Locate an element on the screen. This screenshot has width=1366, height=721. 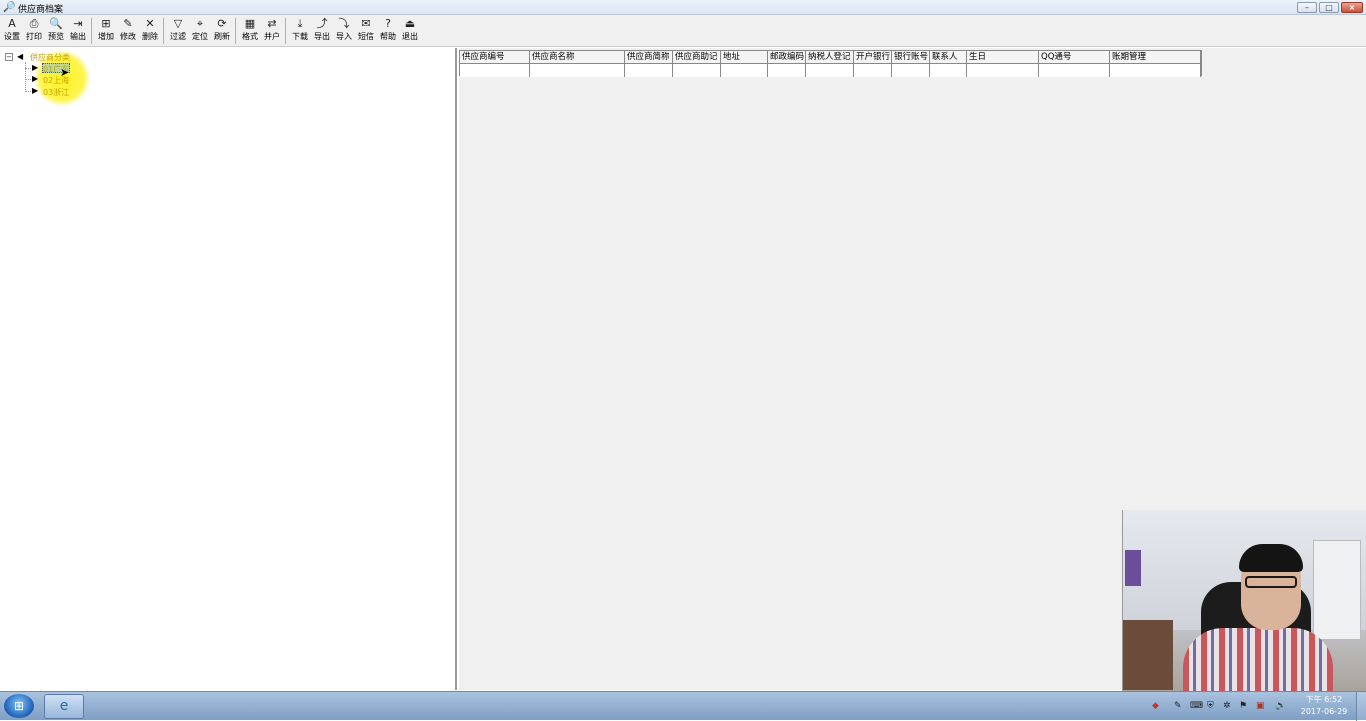
webcam-presenter-shirt is located at coordinates (1258, 659).